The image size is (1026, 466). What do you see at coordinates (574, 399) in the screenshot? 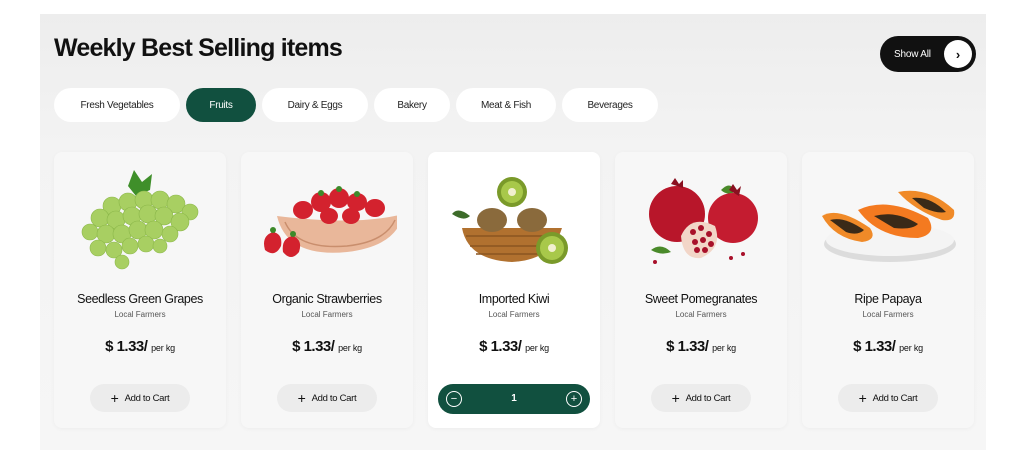
I see `increment-button: +` at bounding box center [574, 399].